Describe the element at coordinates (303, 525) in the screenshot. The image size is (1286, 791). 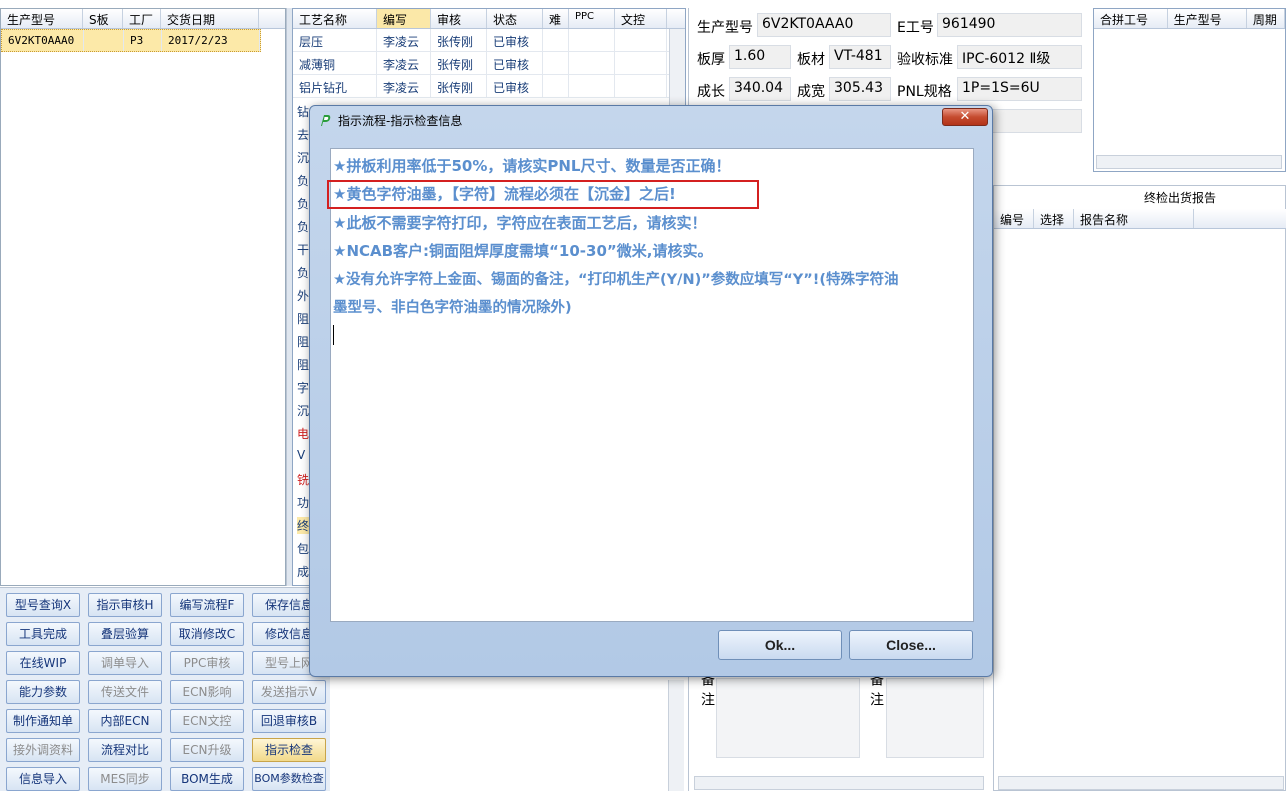
I see `list-item: 终` at that location.